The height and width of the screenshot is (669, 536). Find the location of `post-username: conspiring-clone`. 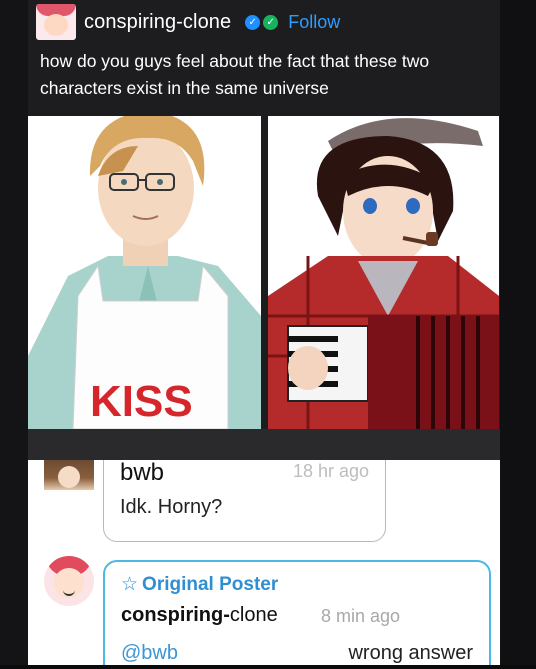

post-username: conspiring-clone is located at coordinates (157, 22).